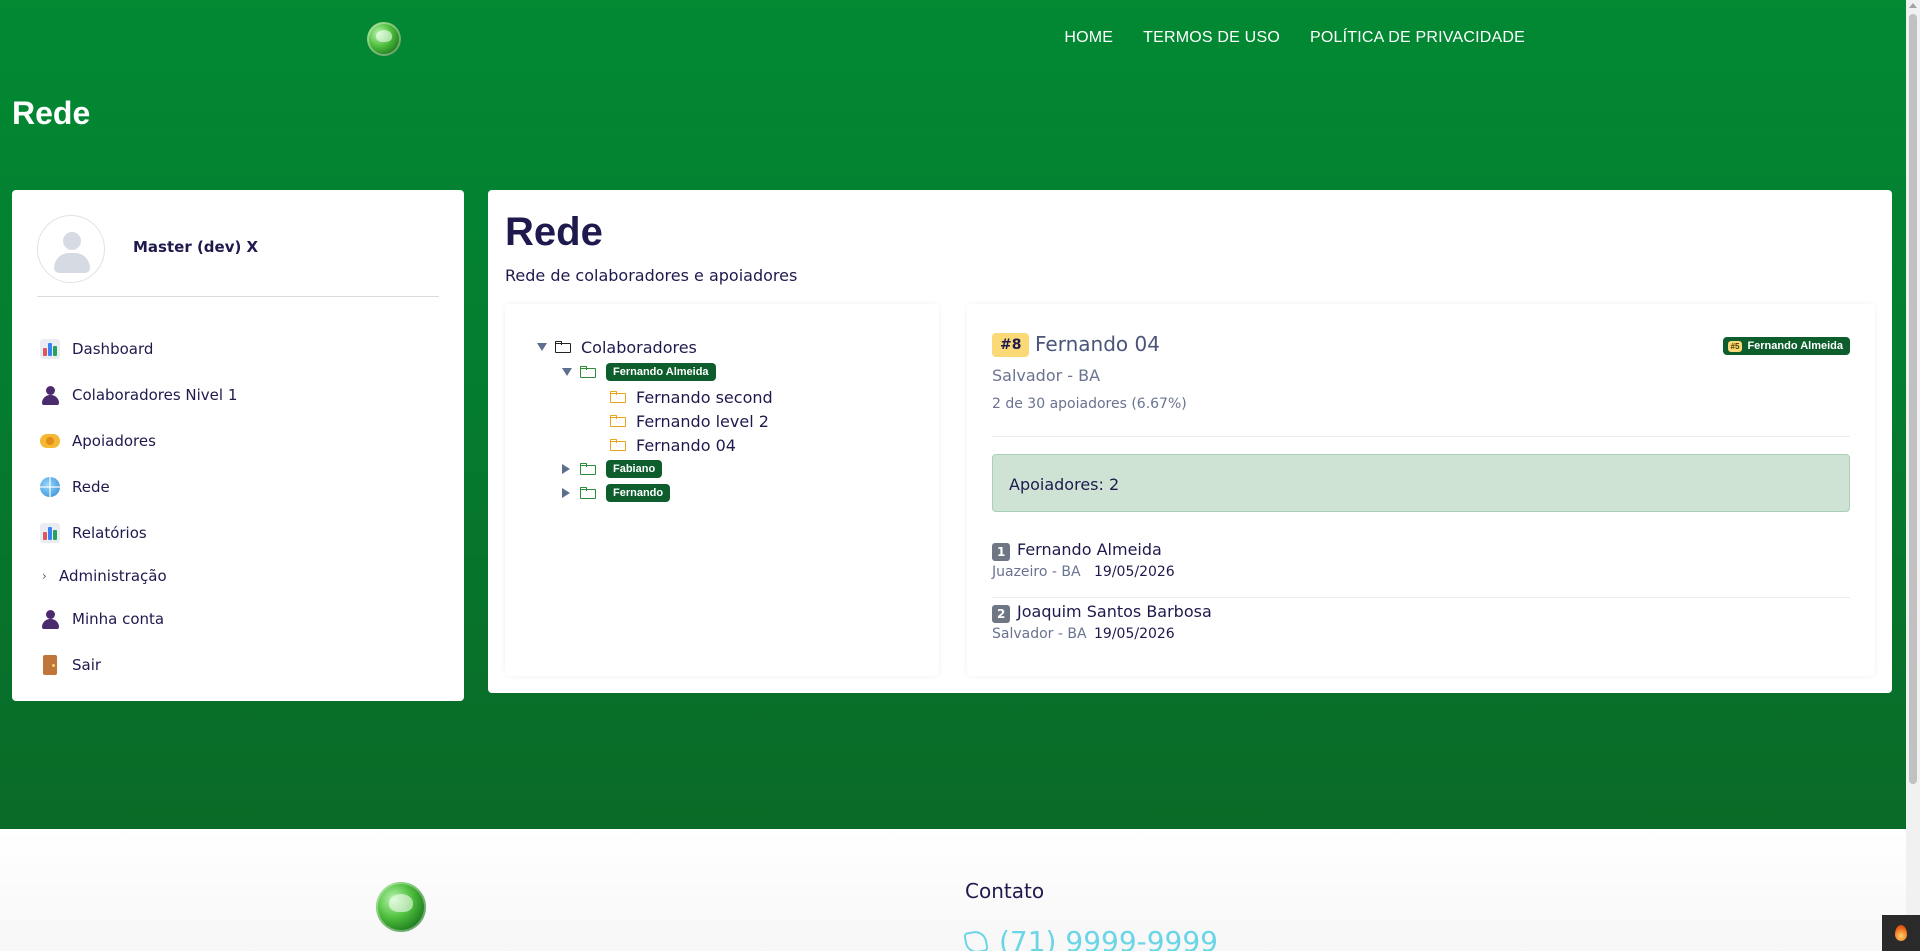 This screenshot has height=951, width=1920. I want to click on section-title: Rede, so click(554, 232).